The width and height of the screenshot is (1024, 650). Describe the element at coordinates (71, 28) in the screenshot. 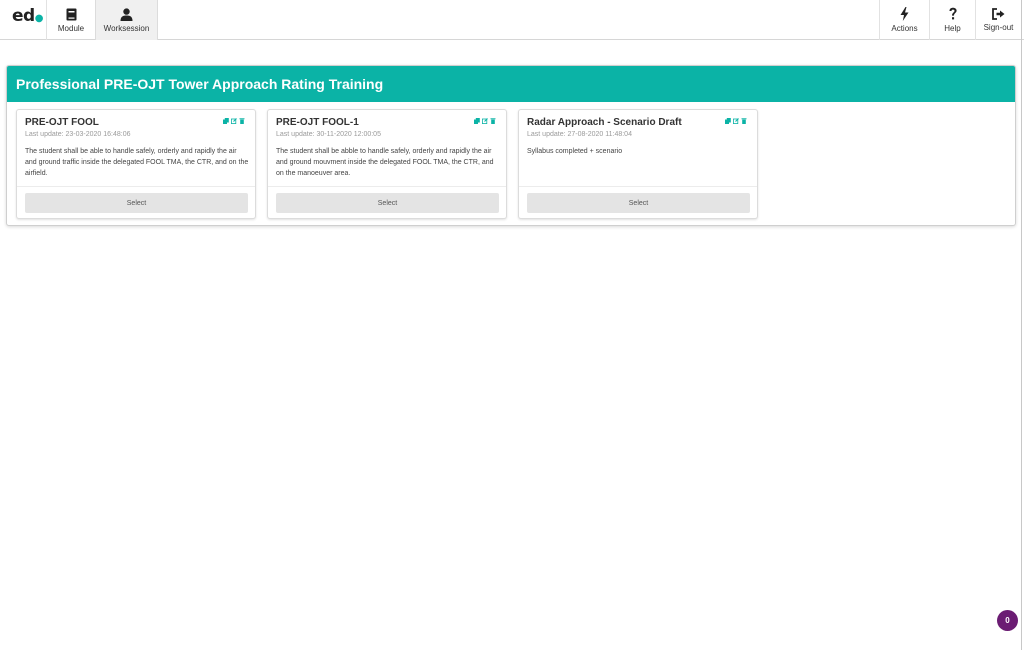

I see `nav-module-label: Module` at that location.